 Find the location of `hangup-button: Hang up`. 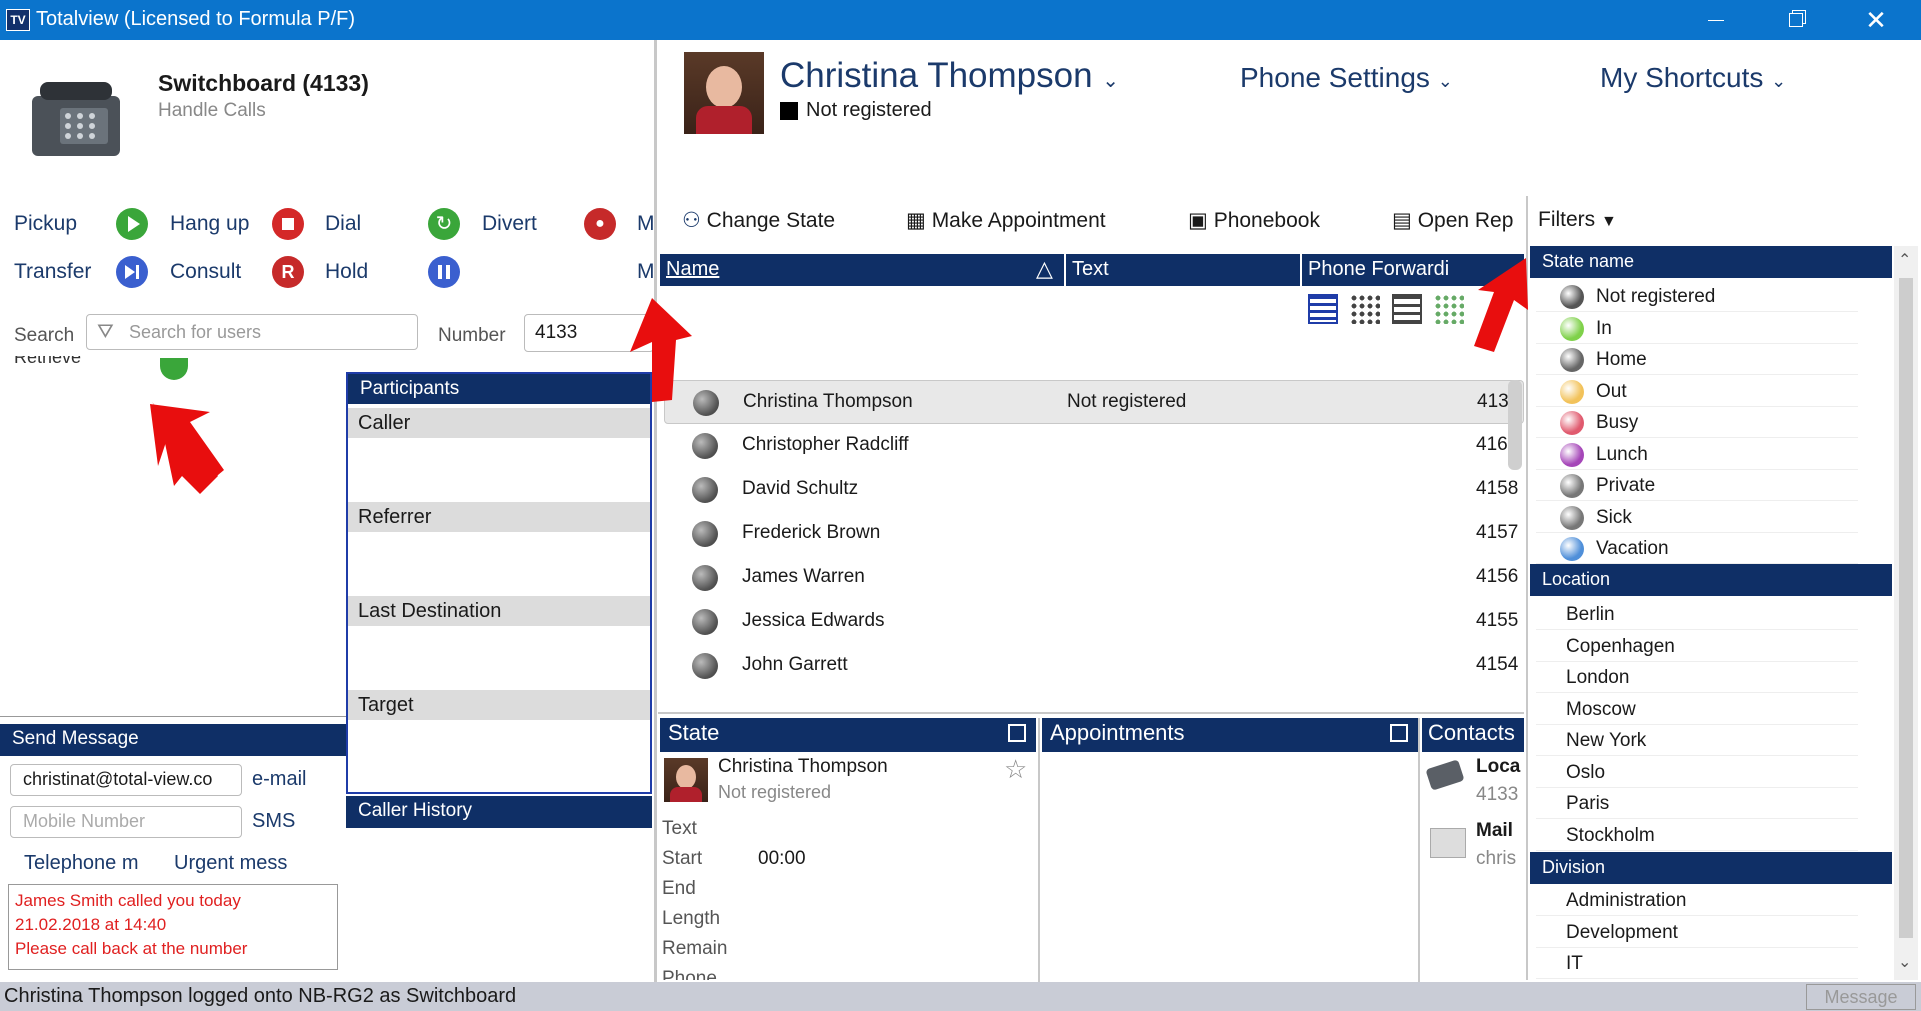

hangup-button: Hang up is located at coordinates (209, 224).